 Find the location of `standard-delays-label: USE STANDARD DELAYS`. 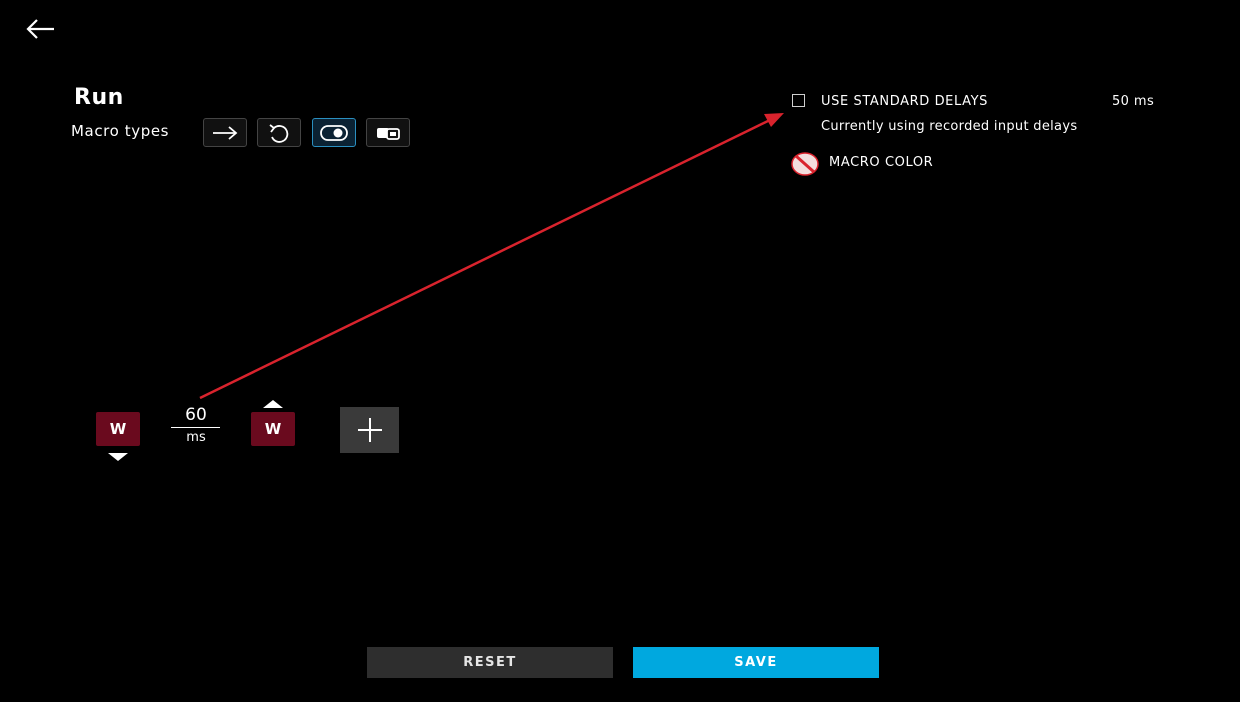

standard-delays-label: USE STANDARD DELAYS is located at coordinates (905, 101).